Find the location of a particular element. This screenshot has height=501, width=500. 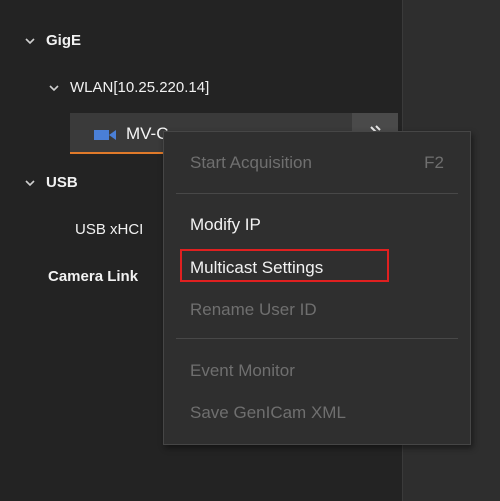

tree-node-label: USB is located at coordinates (62, 182).